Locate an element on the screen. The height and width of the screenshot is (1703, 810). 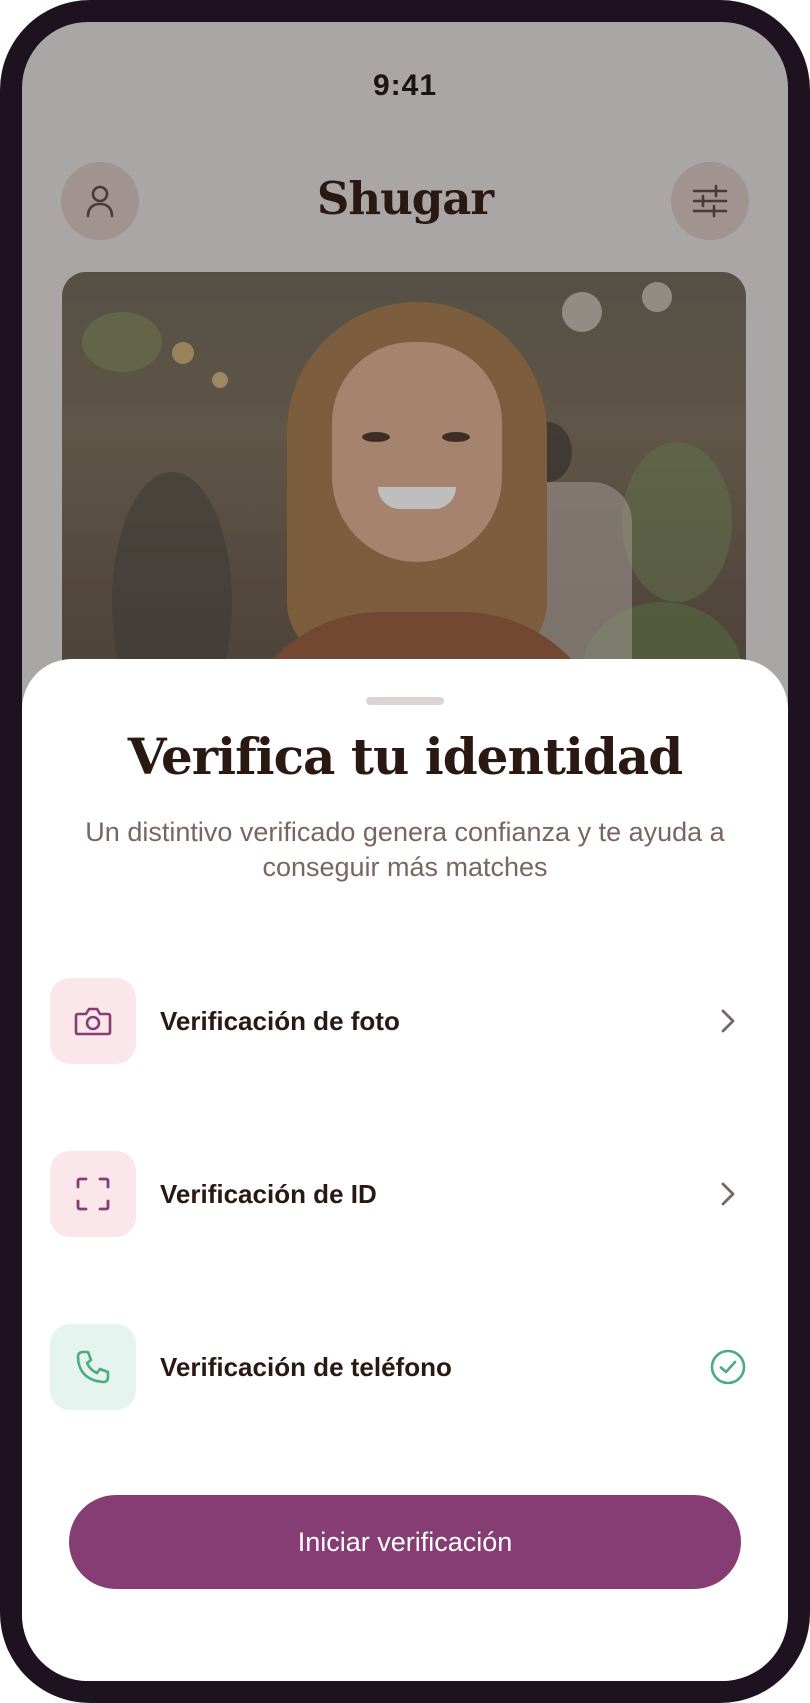
filters-button is located at coordinates (710, 201).